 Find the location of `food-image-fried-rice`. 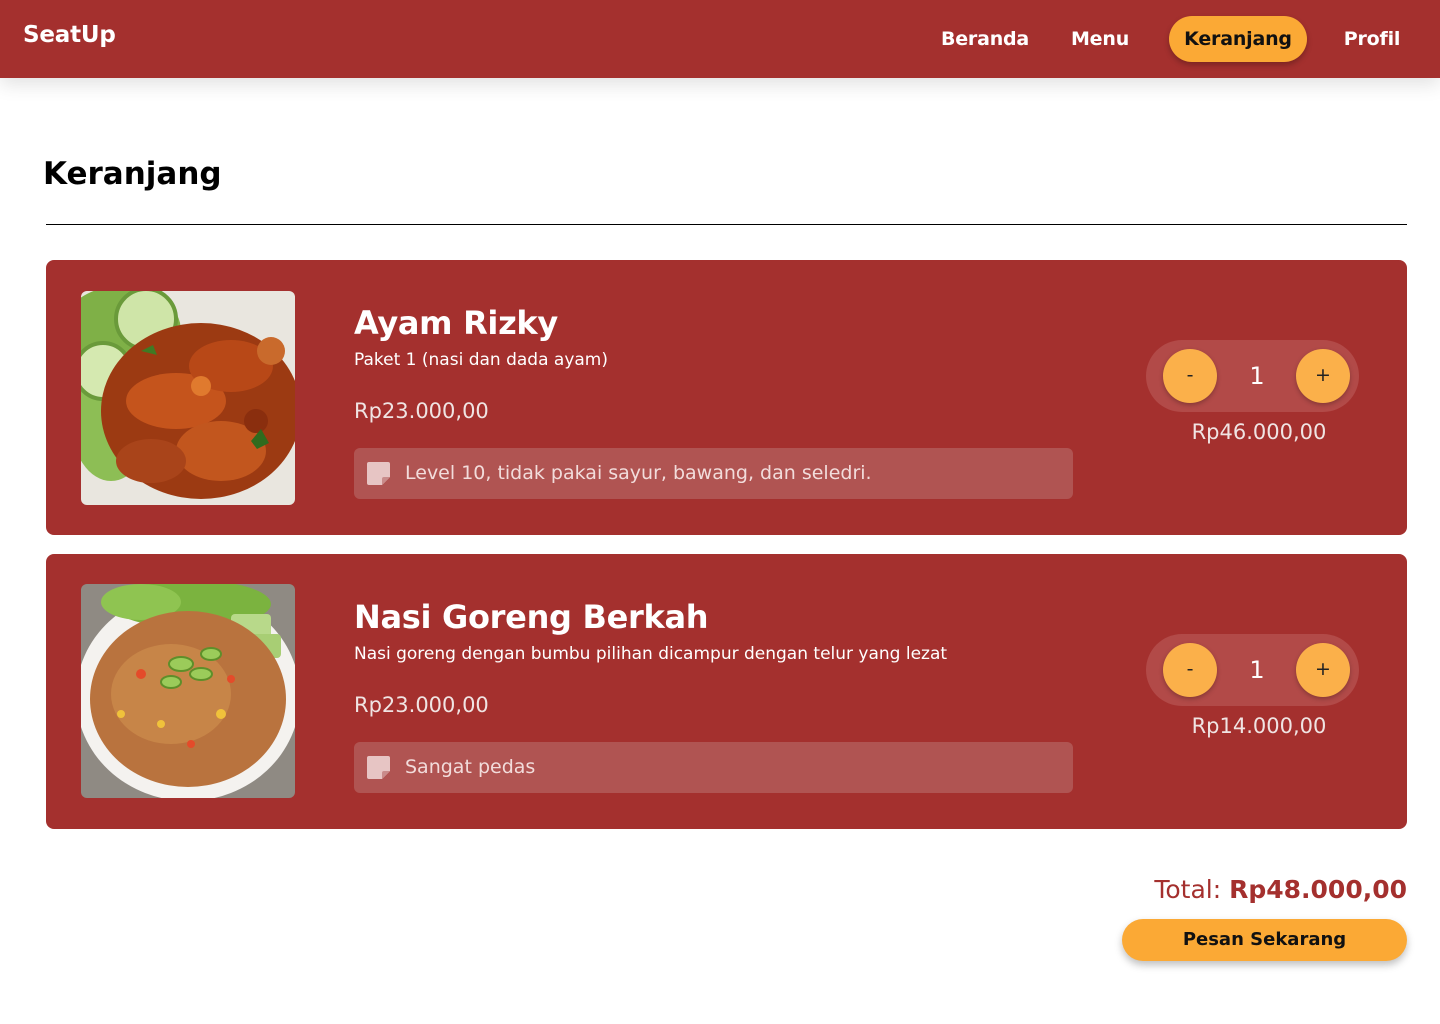

food-image-fried-rice is located at coordinates (188, 691).